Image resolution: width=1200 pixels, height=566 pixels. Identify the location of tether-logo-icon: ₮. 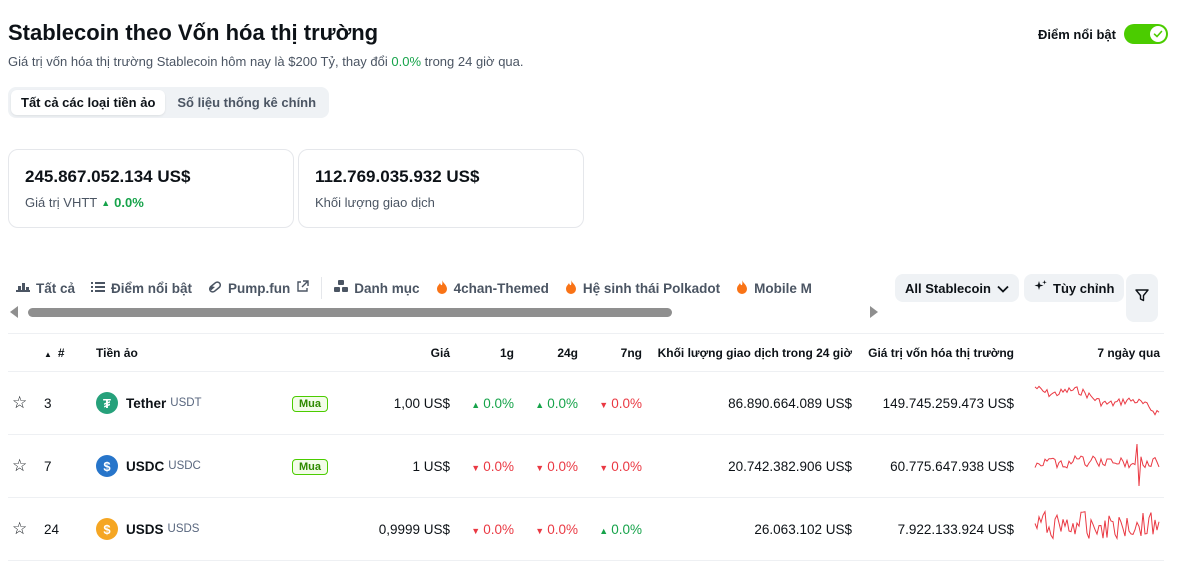
(107, 403).